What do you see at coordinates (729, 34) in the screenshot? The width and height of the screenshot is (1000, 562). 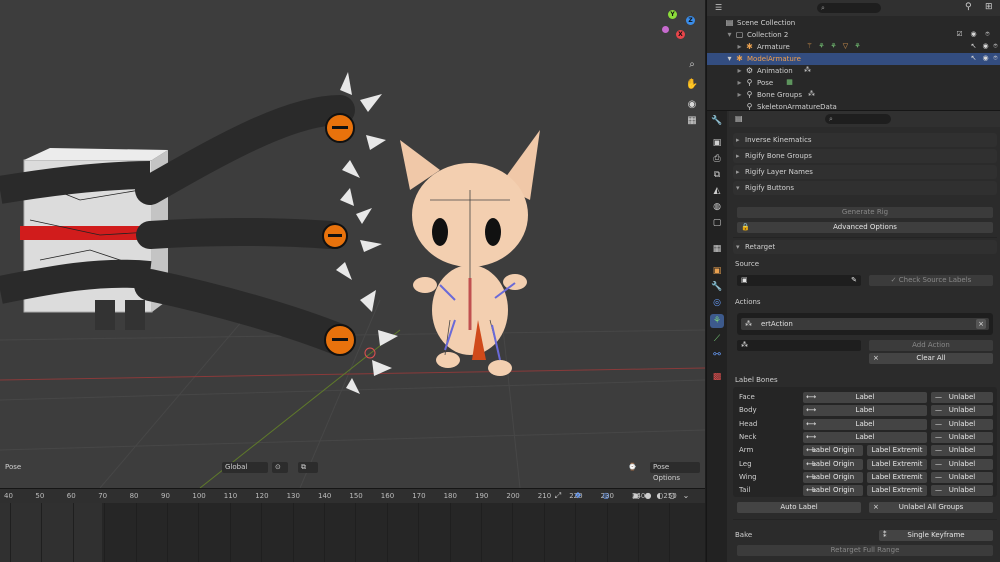 I see `expand-arrow-icon: ▾` at bounding box center [729, 34].